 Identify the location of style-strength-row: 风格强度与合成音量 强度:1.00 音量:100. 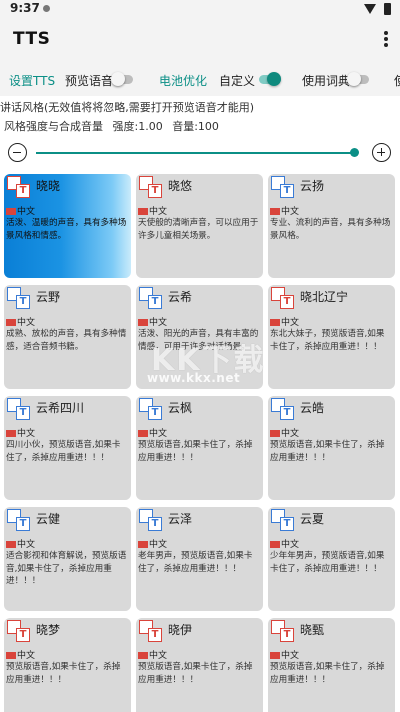
(114, 126).